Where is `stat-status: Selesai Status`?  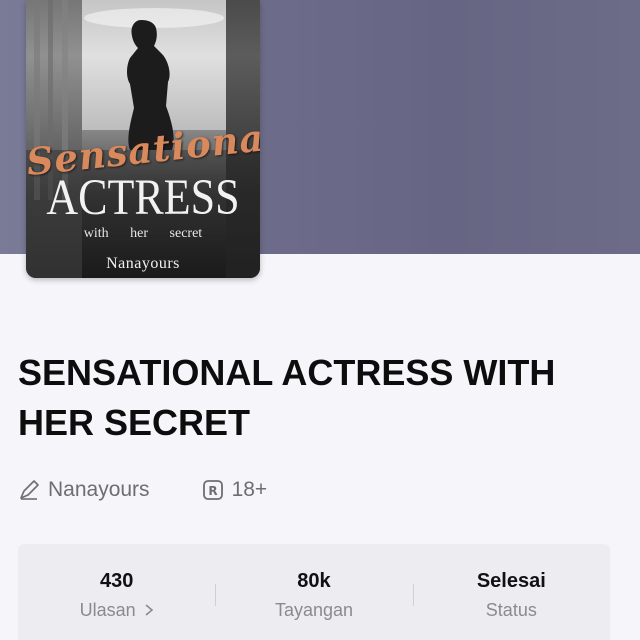
stat-status: Selesai Status is located at coordinates (511, 592).